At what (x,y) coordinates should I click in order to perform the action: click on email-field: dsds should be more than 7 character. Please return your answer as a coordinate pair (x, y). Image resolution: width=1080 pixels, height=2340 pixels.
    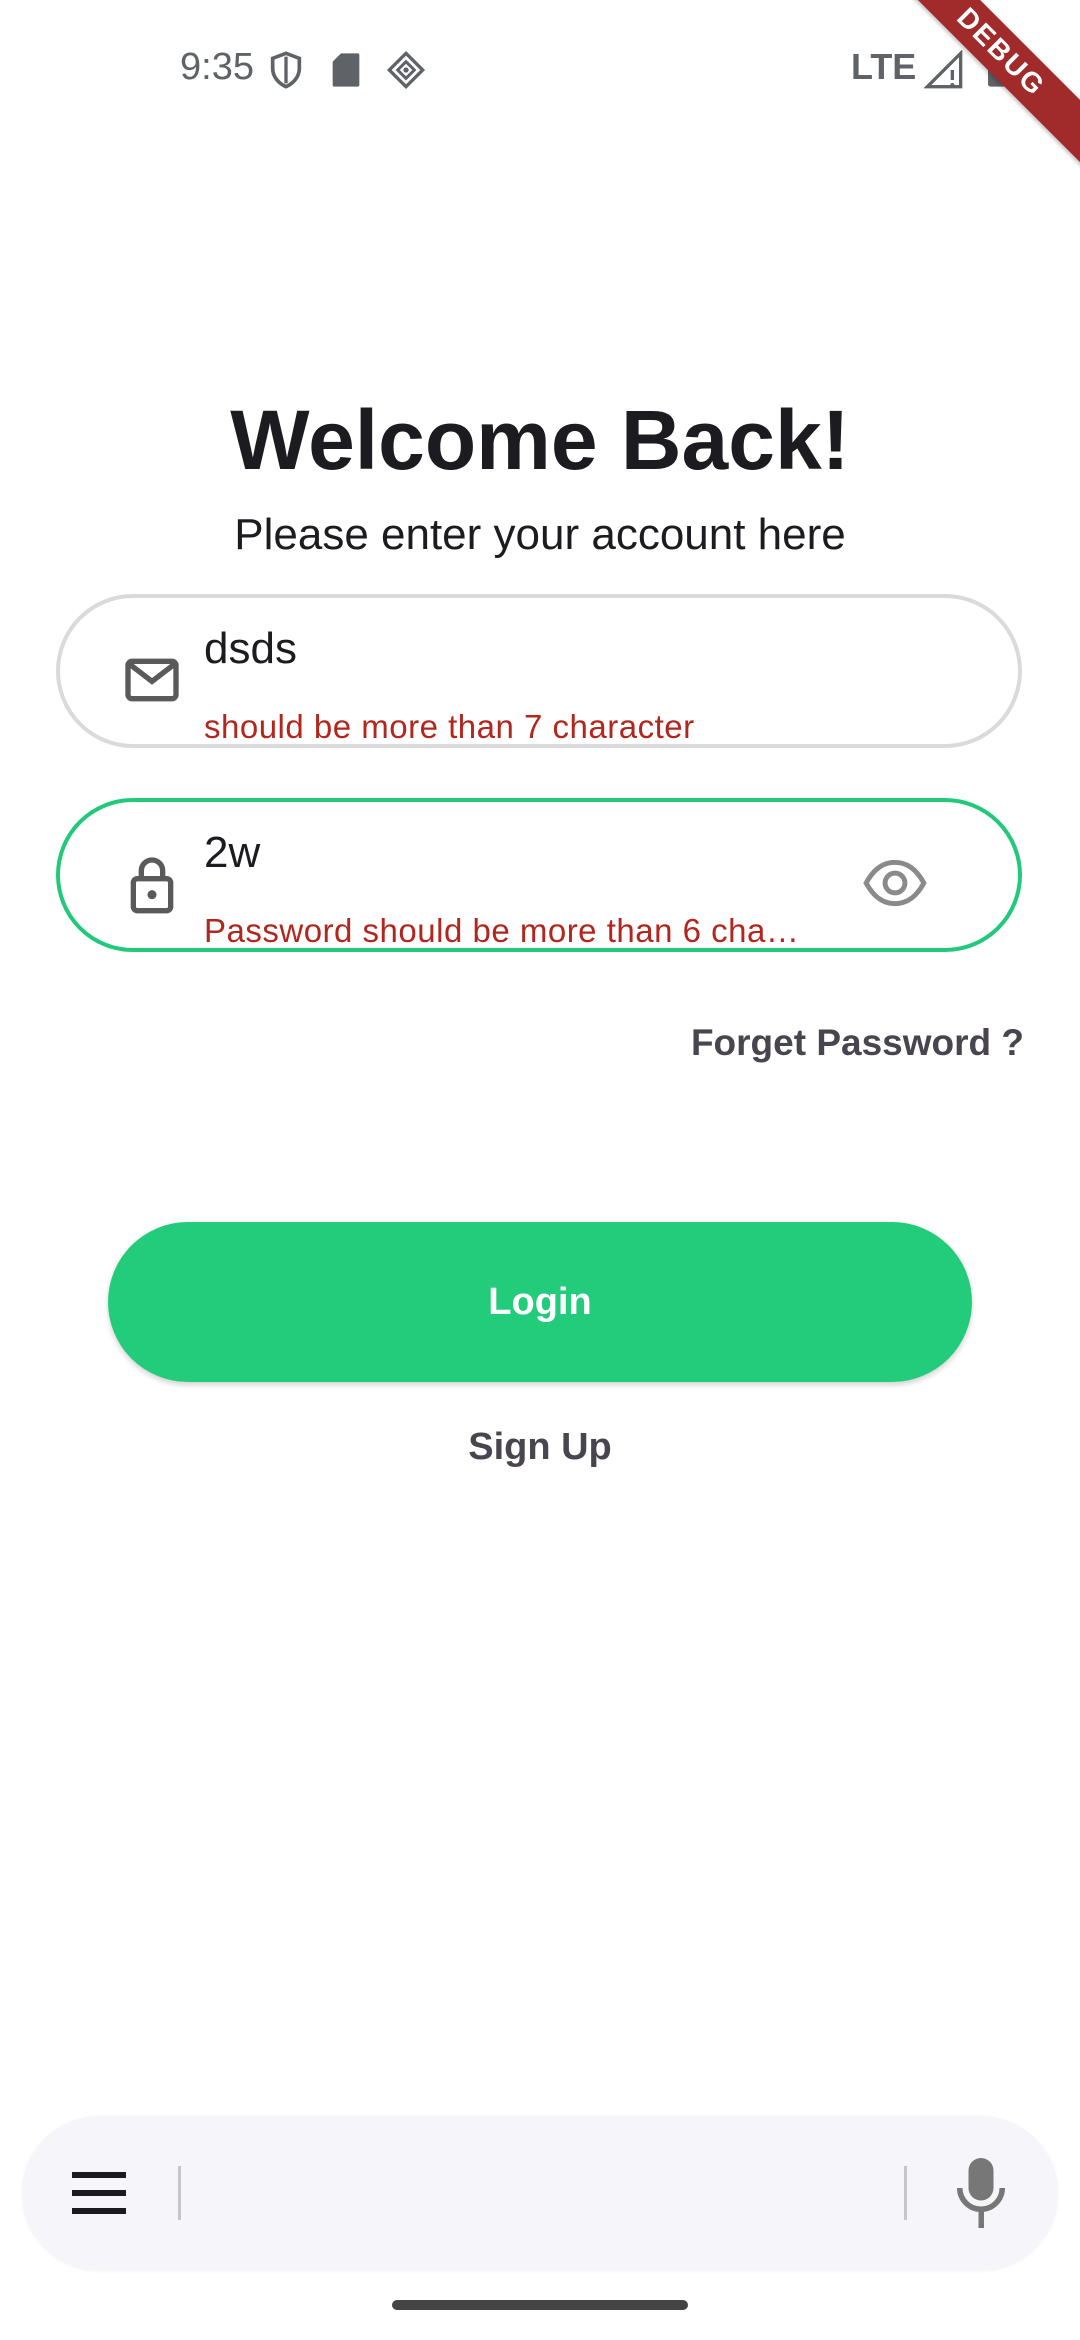
    Looking at the image, I should click on (539, 671).